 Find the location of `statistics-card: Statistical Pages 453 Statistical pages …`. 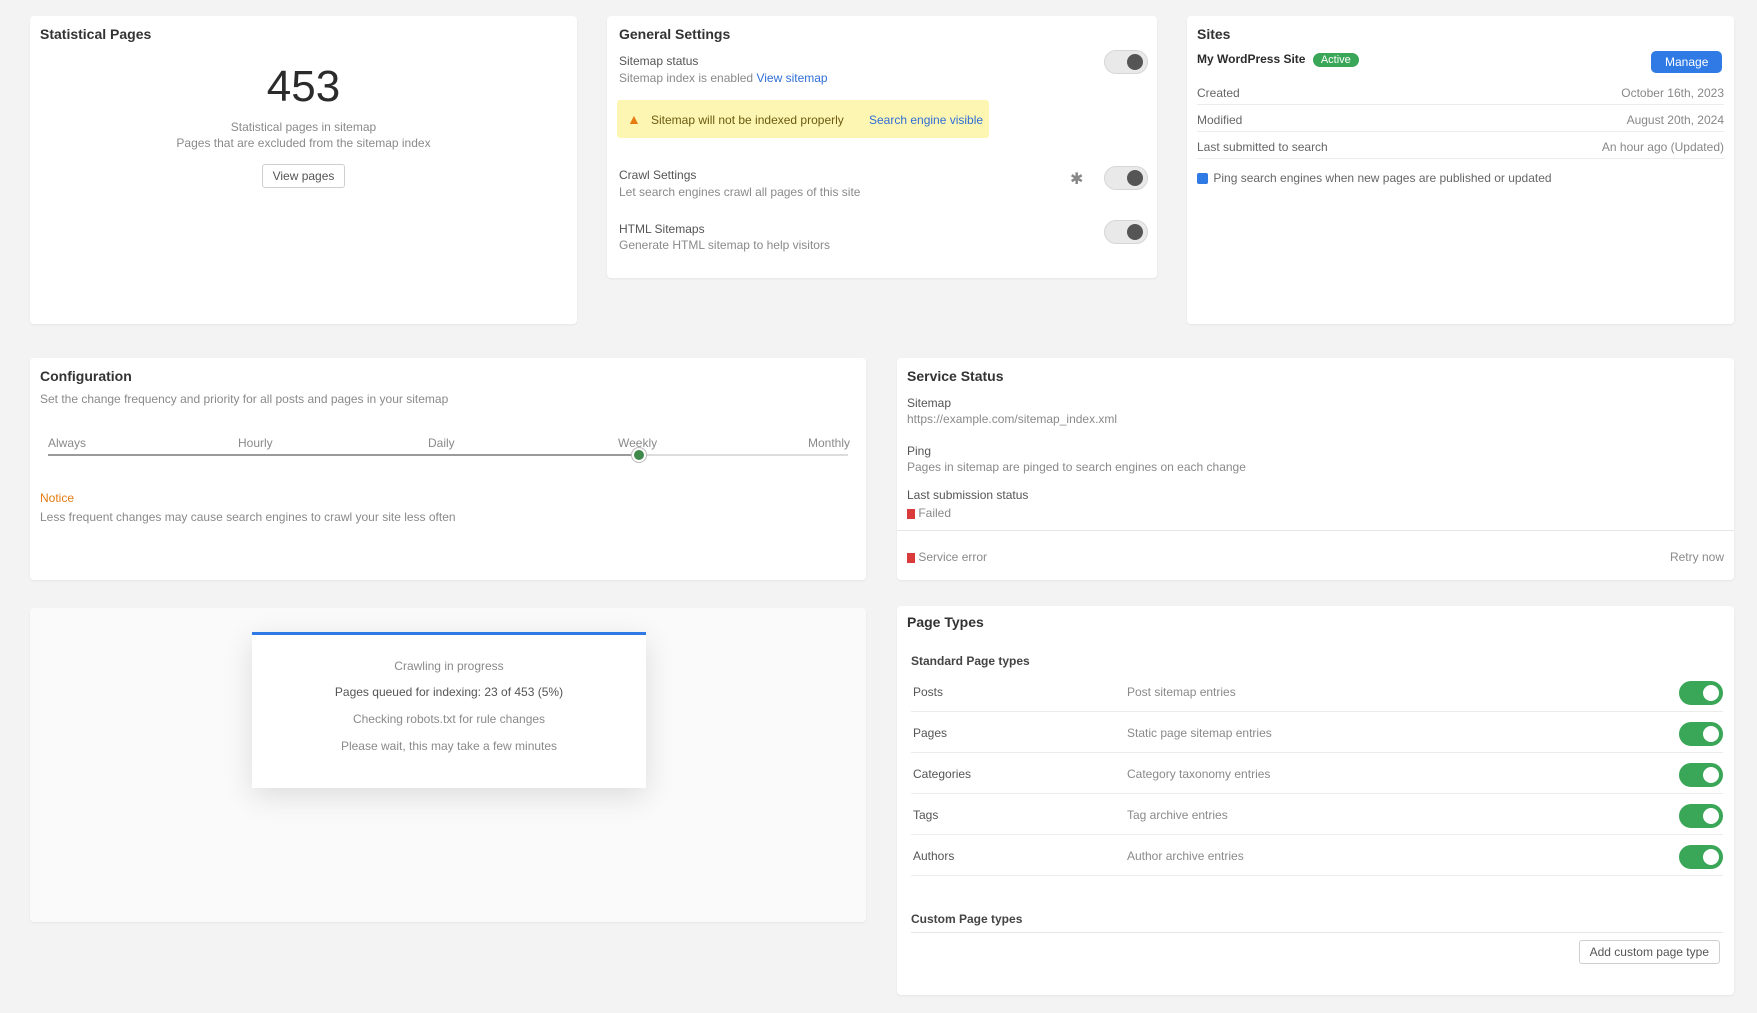

statistics-card: Statistical Pages 453 Statistical pages … is located at coordinates (303, 170).